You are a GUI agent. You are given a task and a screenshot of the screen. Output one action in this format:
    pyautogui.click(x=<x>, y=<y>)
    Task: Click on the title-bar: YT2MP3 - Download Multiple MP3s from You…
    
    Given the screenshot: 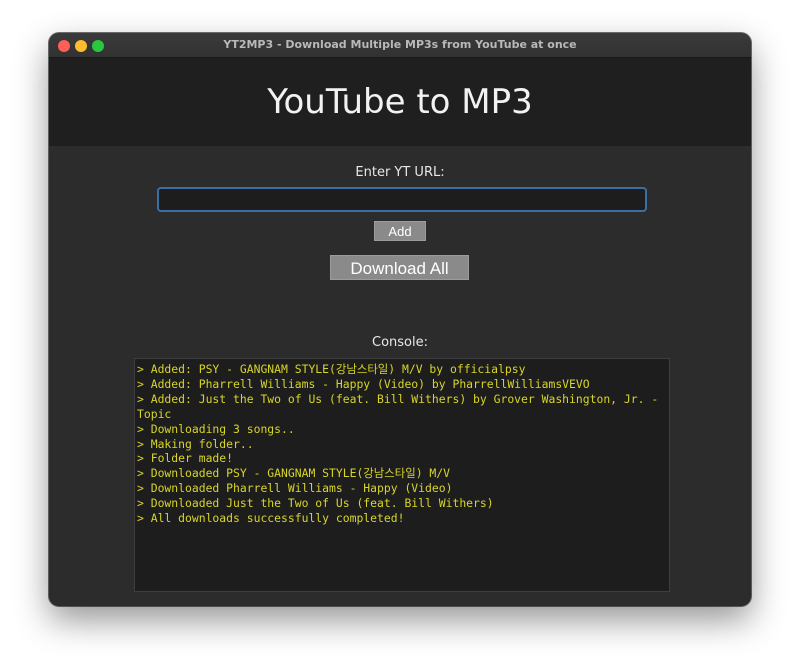 What is the action you would take?
    pyautogui.click(x=400, y=45)
    